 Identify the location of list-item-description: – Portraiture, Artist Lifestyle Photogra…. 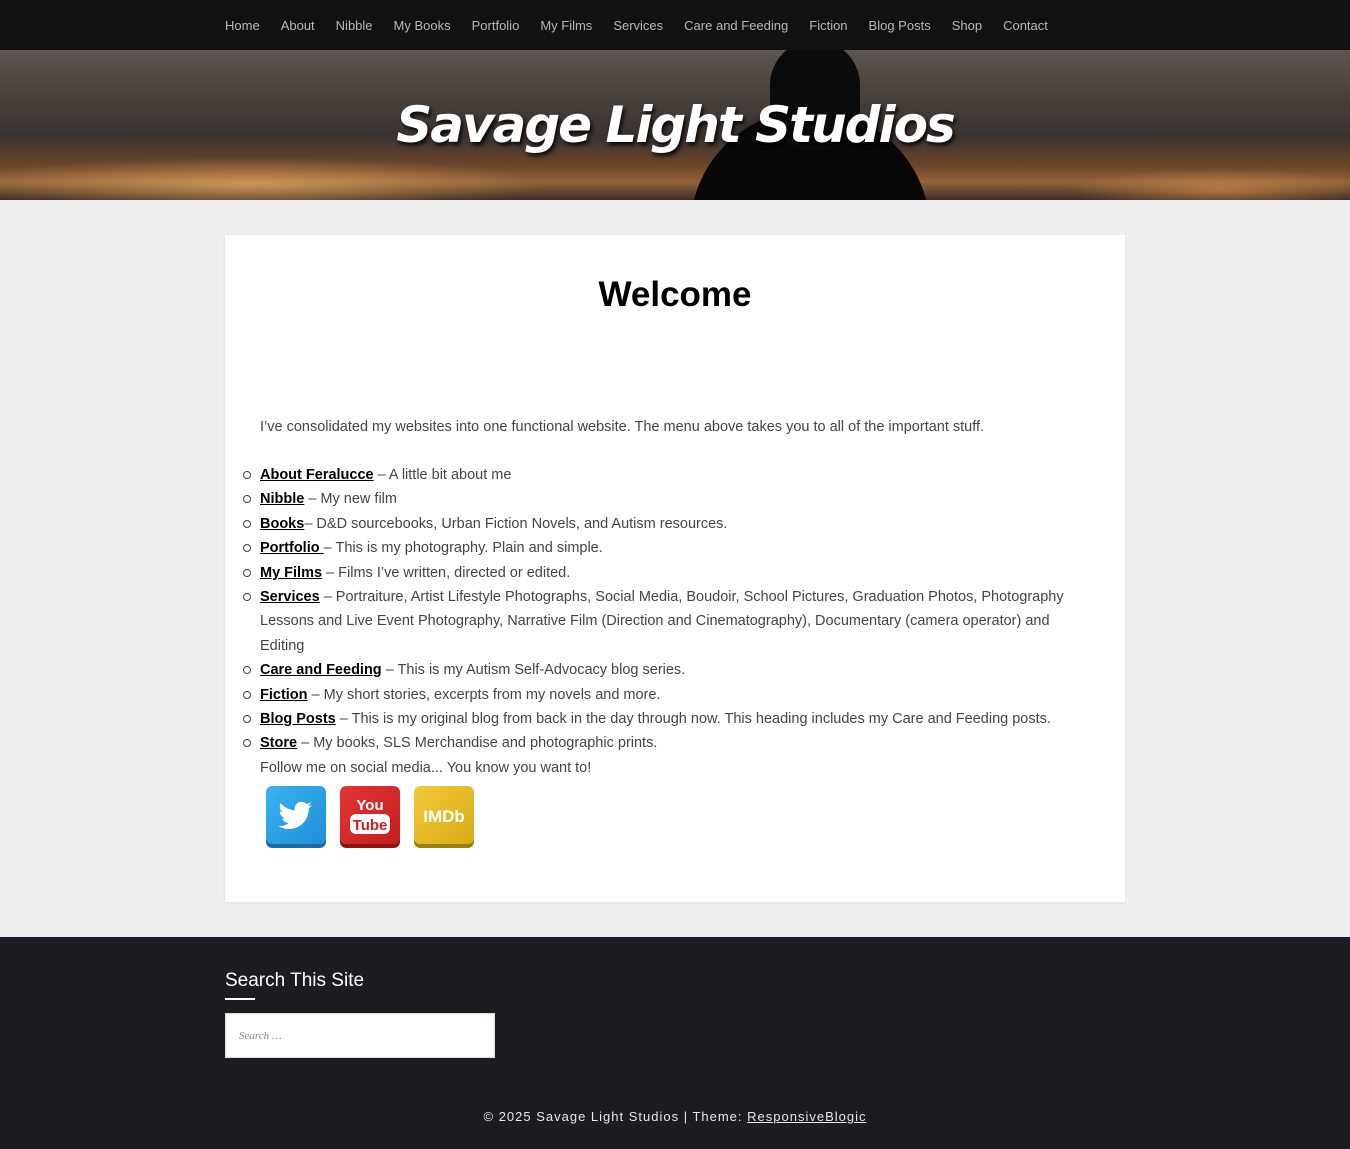
(662, 621).